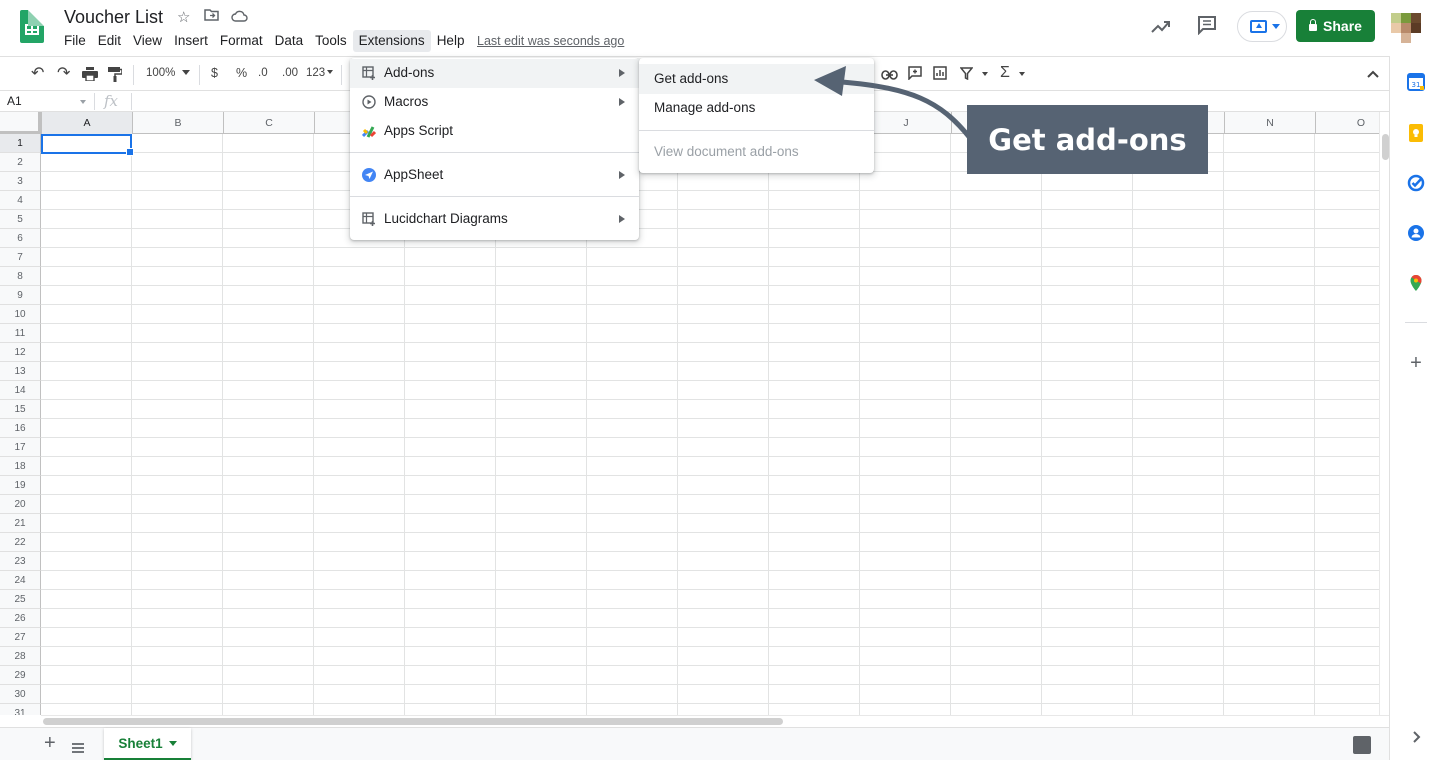 This screenshot has width=1439, height=760. What do you see at coordinates (1347, 123) in the screenshot?
I see `column-header: O` at bounding box center [1347, 123].